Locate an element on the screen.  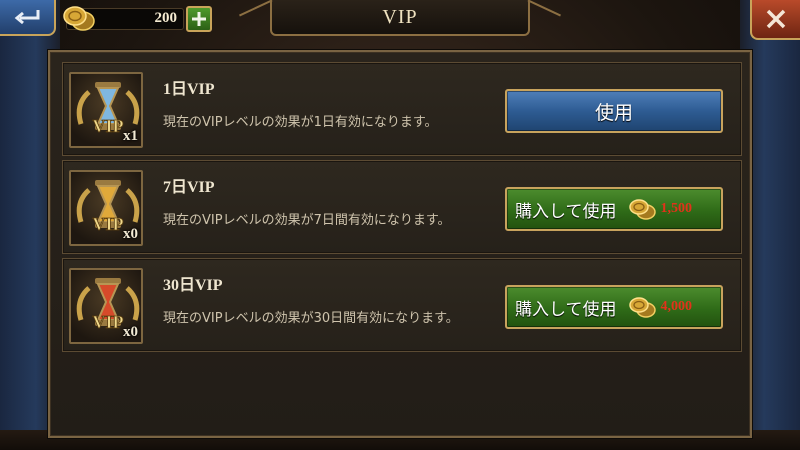
add-coins-button is located at coordinates (199, 19).